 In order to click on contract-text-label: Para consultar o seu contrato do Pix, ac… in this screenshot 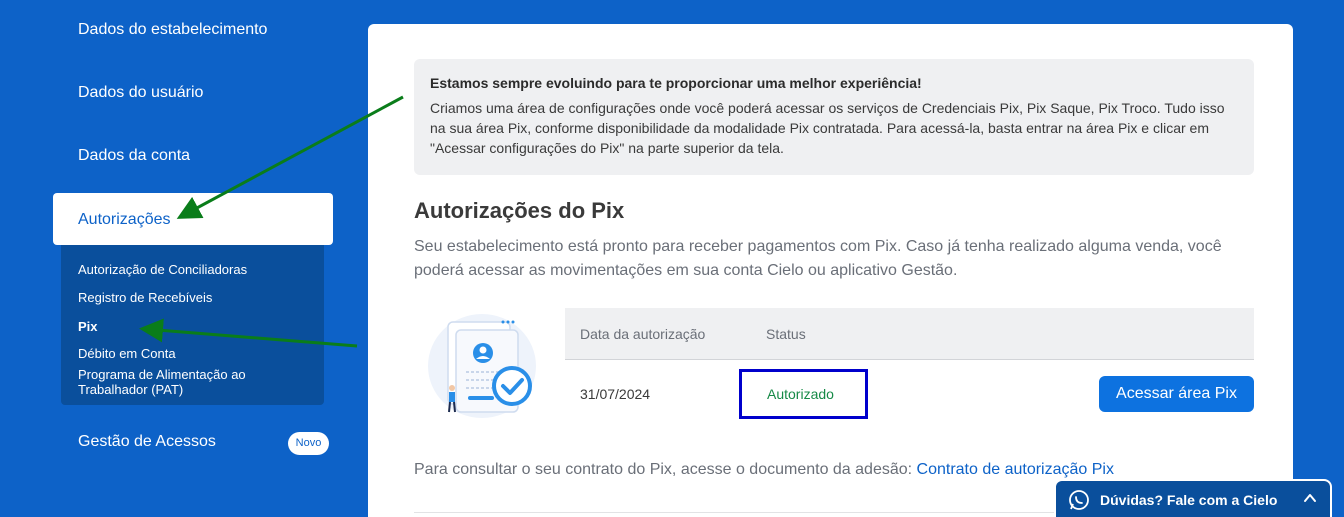, I will do `click(665, 469)`.